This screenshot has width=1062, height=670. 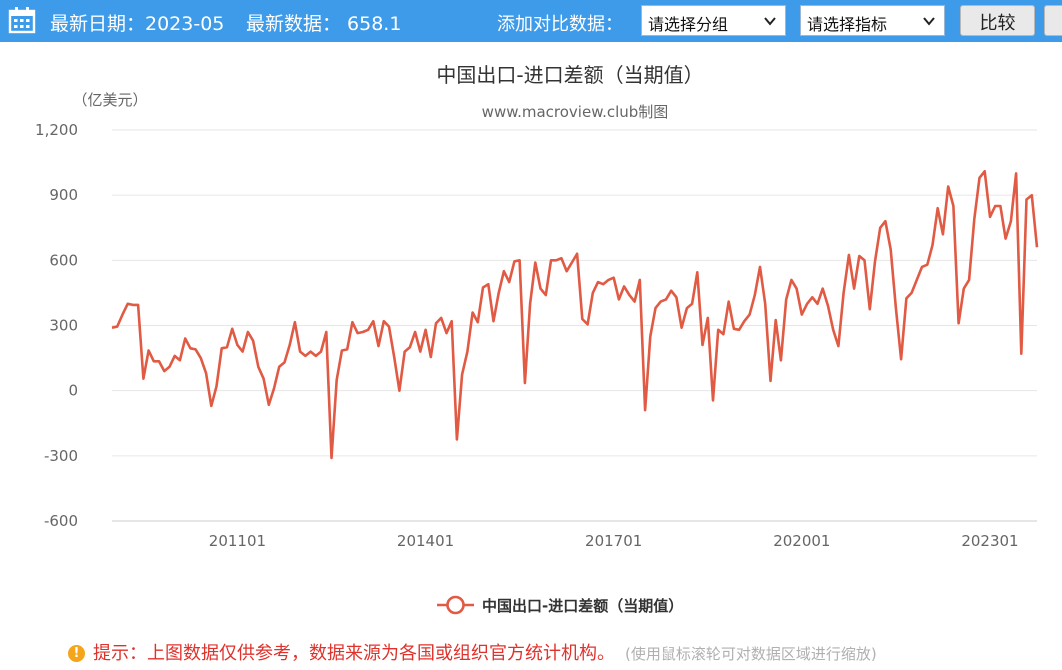 I want to click on chart-title: 中国出口-进口差额（当期值）, so click(x=569, y=75).